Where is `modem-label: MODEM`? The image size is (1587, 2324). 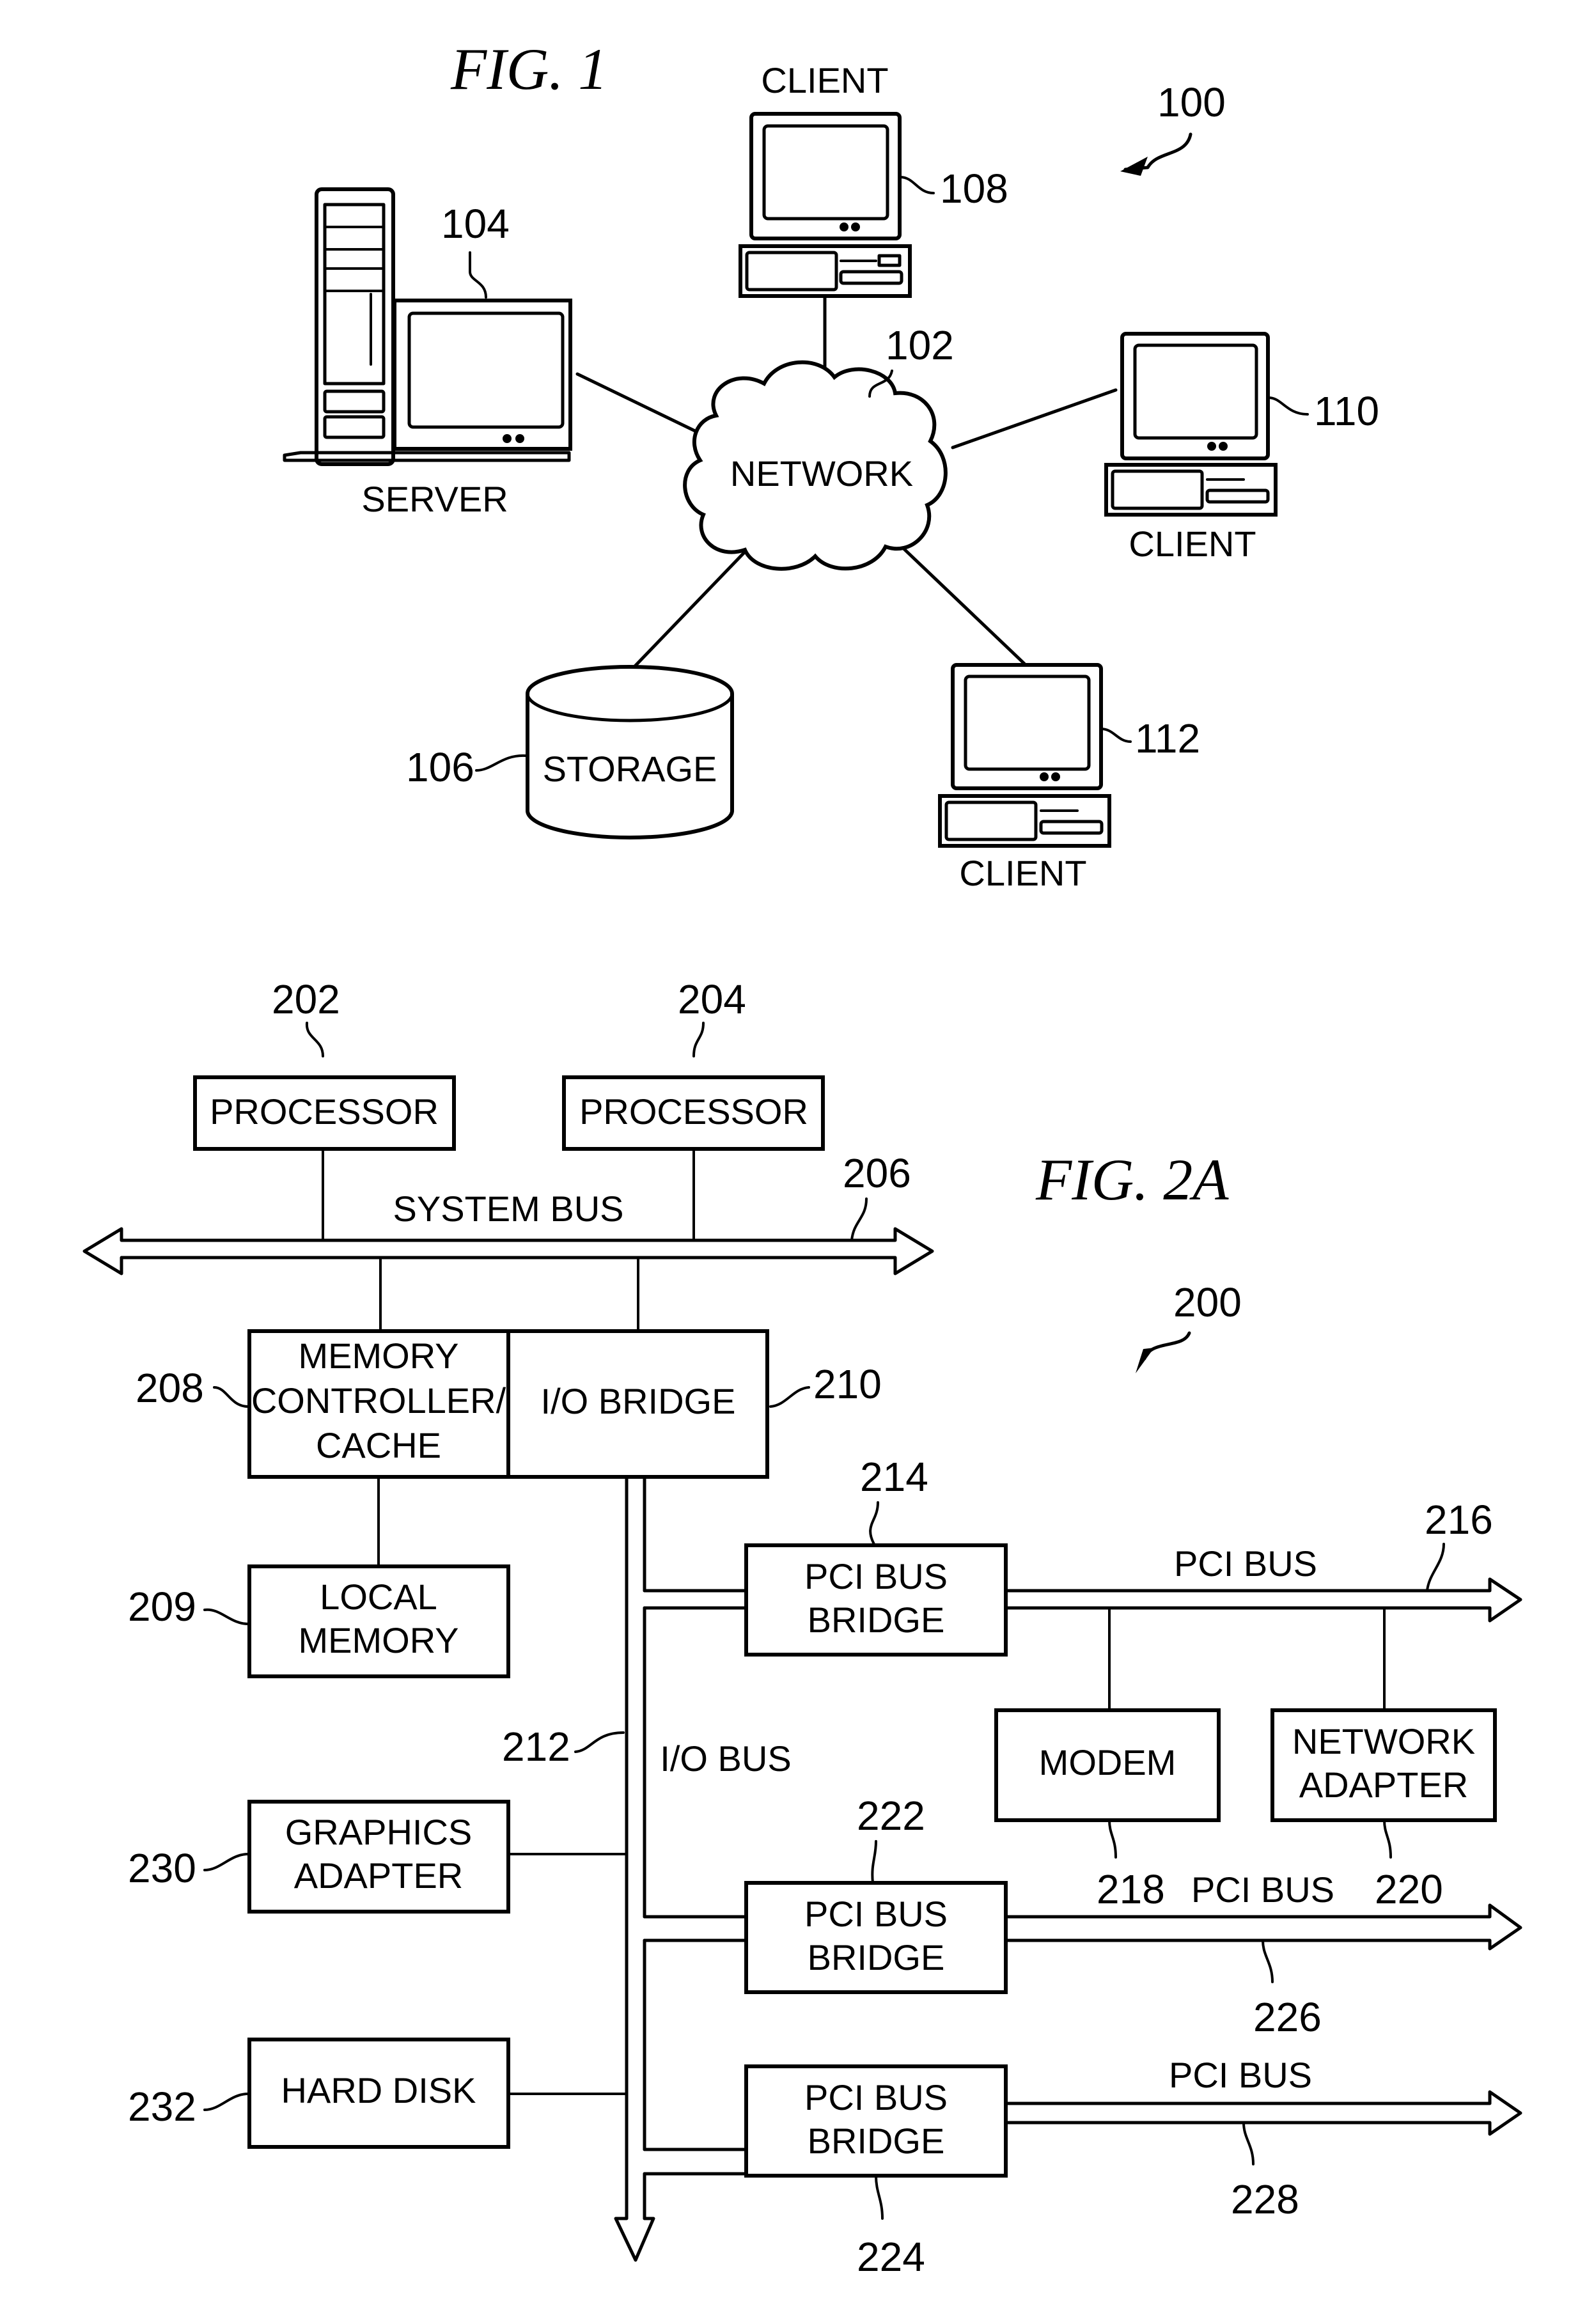
modem-label: MODEM is located at coordinates (1108, 1762).